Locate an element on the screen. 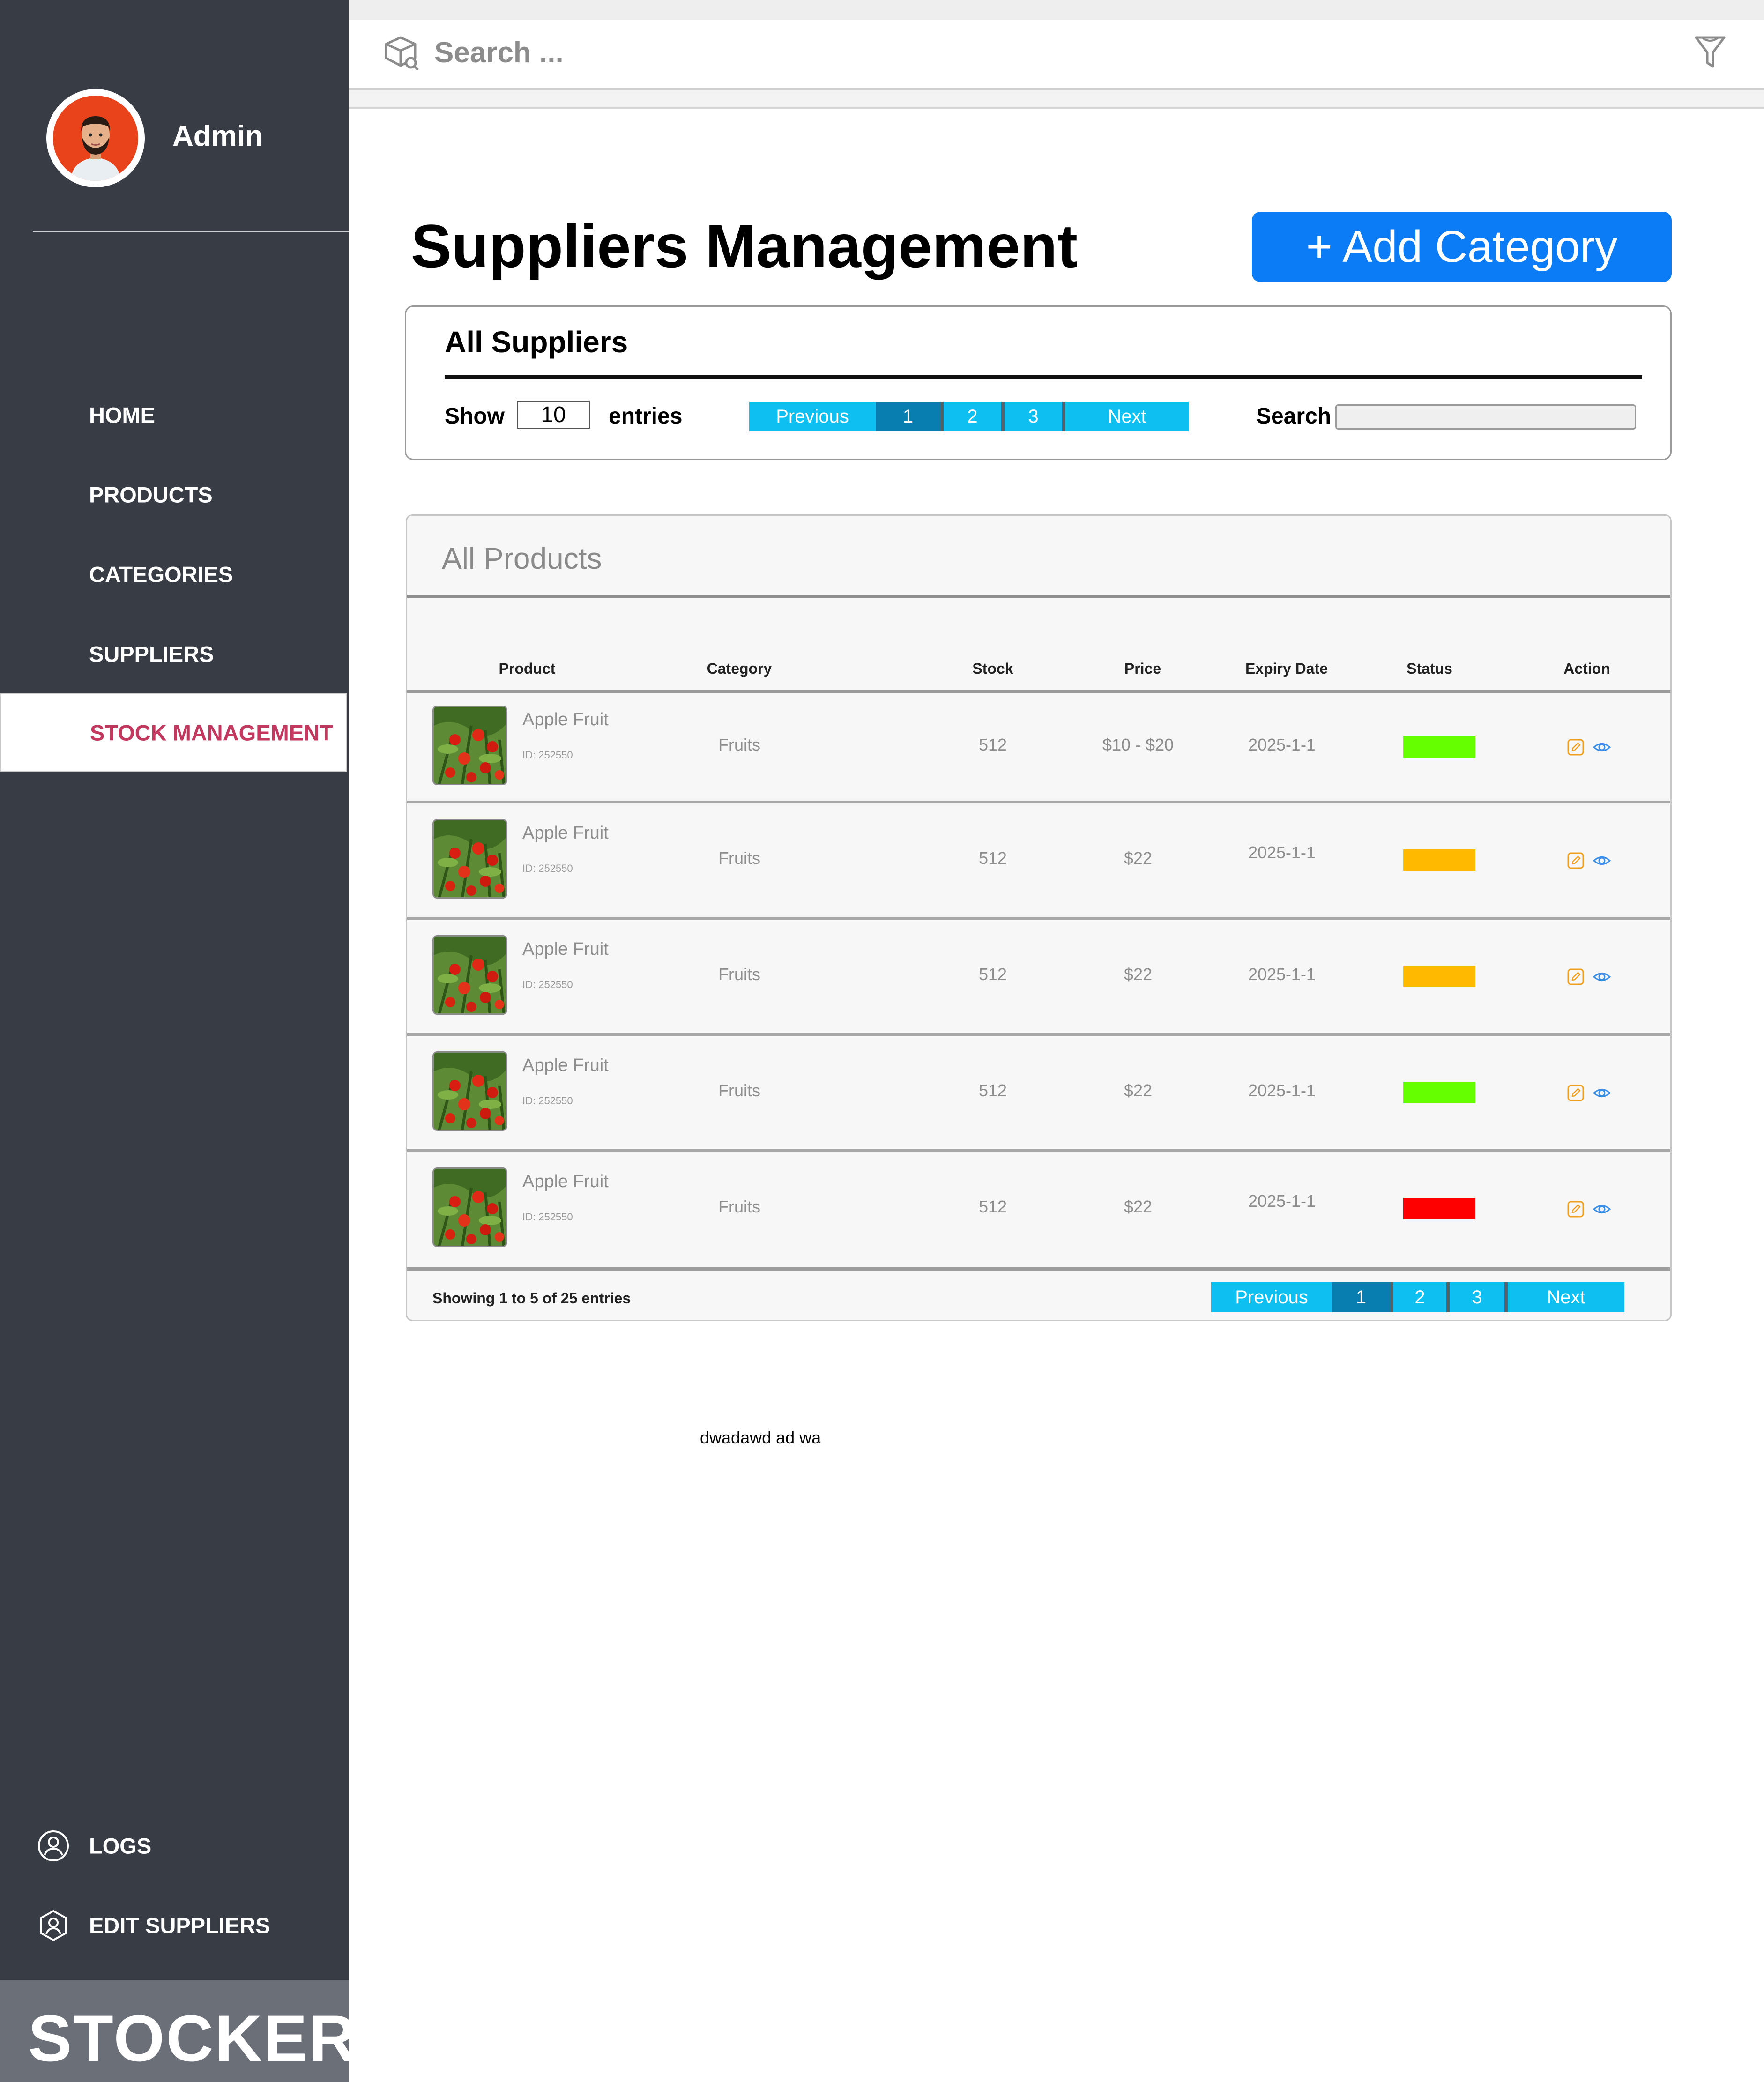 This screenshot has height=2082, width=1764. user-circle-icon is located at coordinates (53, 1845).